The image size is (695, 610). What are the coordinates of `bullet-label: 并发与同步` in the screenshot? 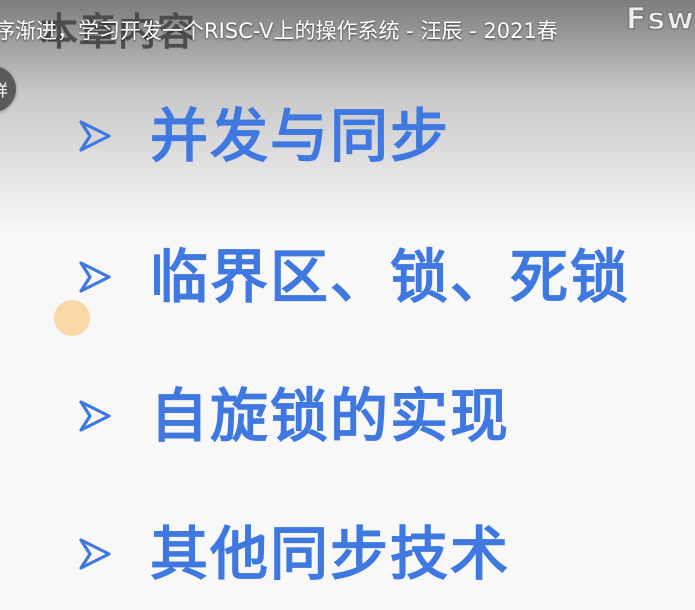 It's located at (300, 136).